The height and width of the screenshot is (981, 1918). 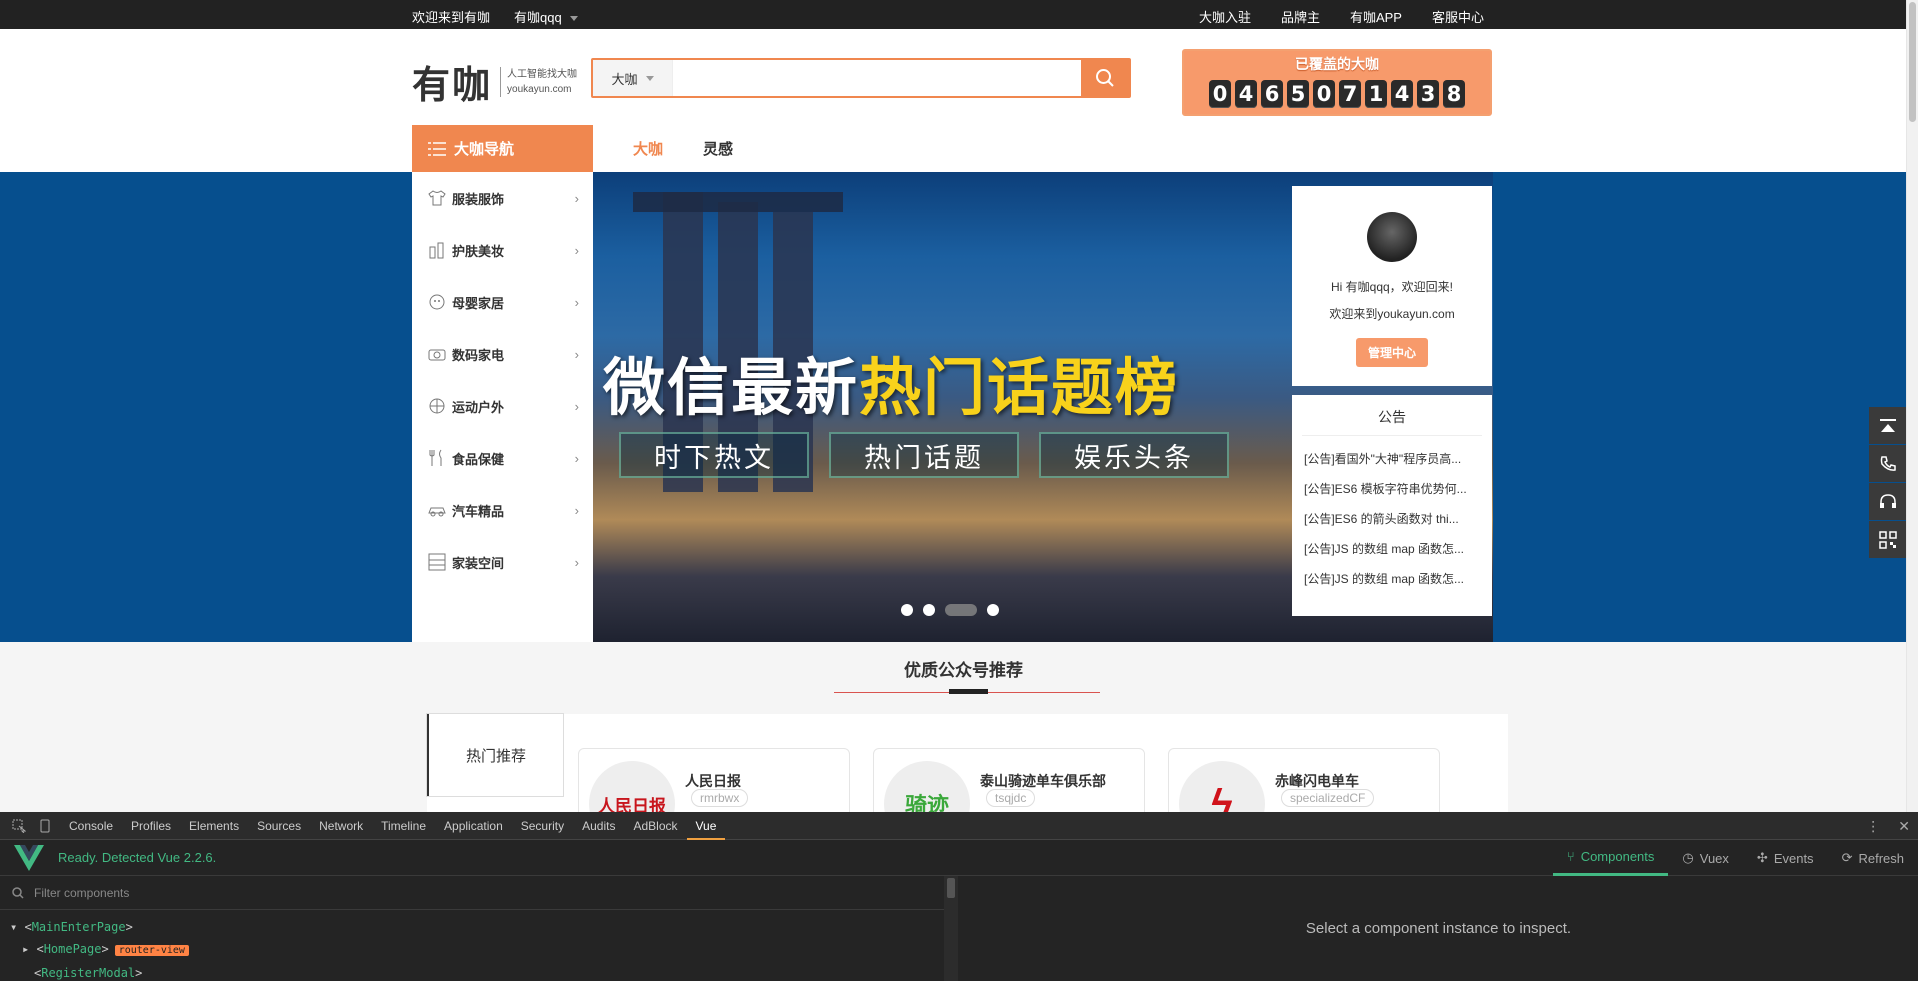 What do you see at coordinates (714, 455) in the screenshot?
I see `banner-pill: 时下热文` at bounding box center [714, 455].